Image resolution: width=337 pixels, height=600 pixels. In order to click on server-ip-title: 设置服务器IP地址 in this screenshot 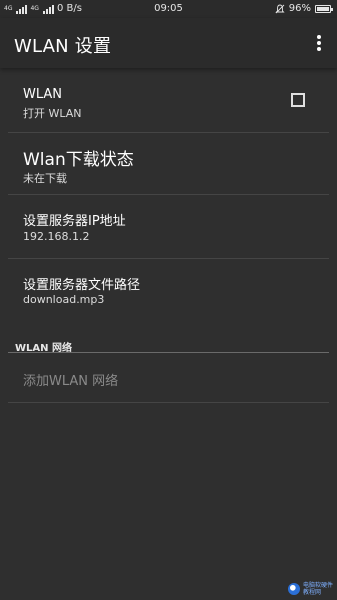, I will do `click(74, 221)`.